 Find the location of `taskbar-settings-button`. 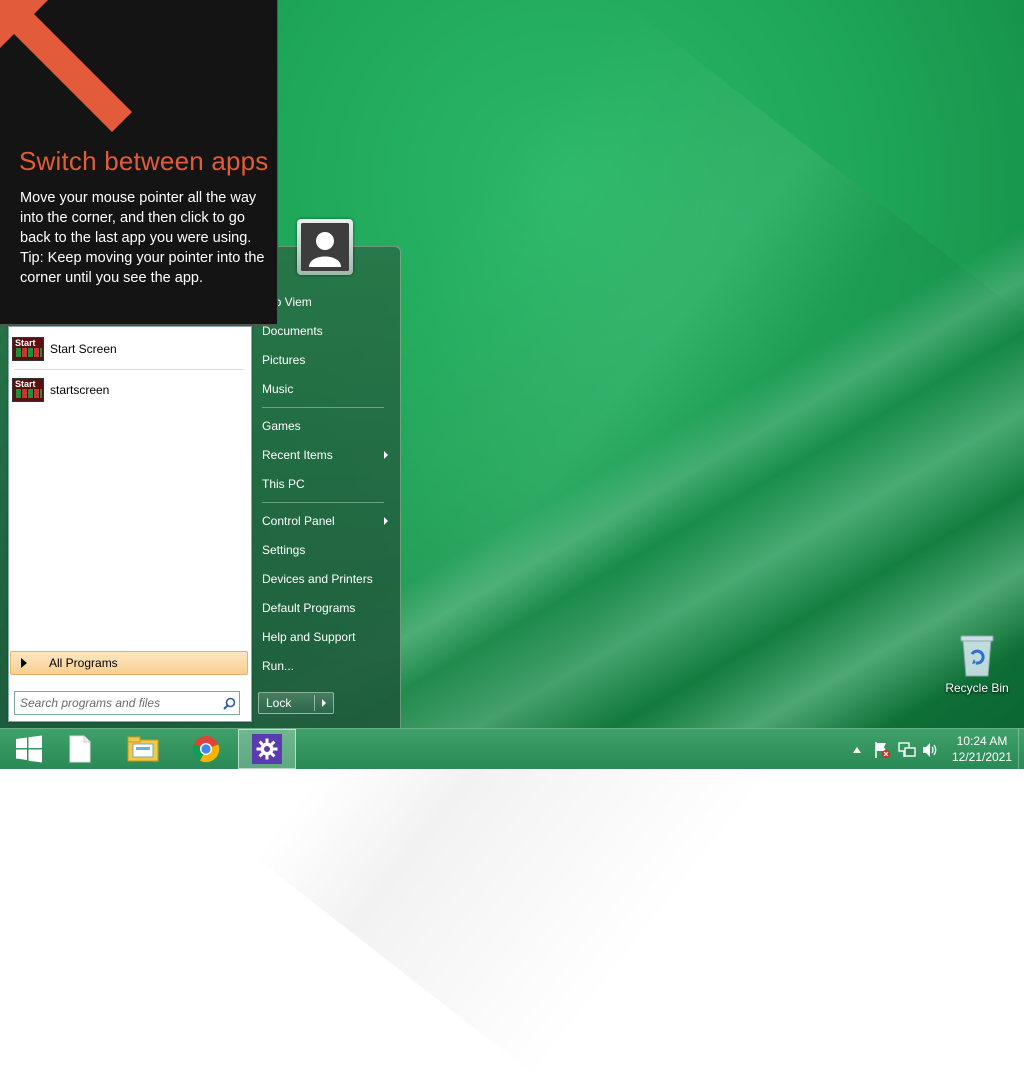

taskbar-settings-button is located at coordinates (267, 749).